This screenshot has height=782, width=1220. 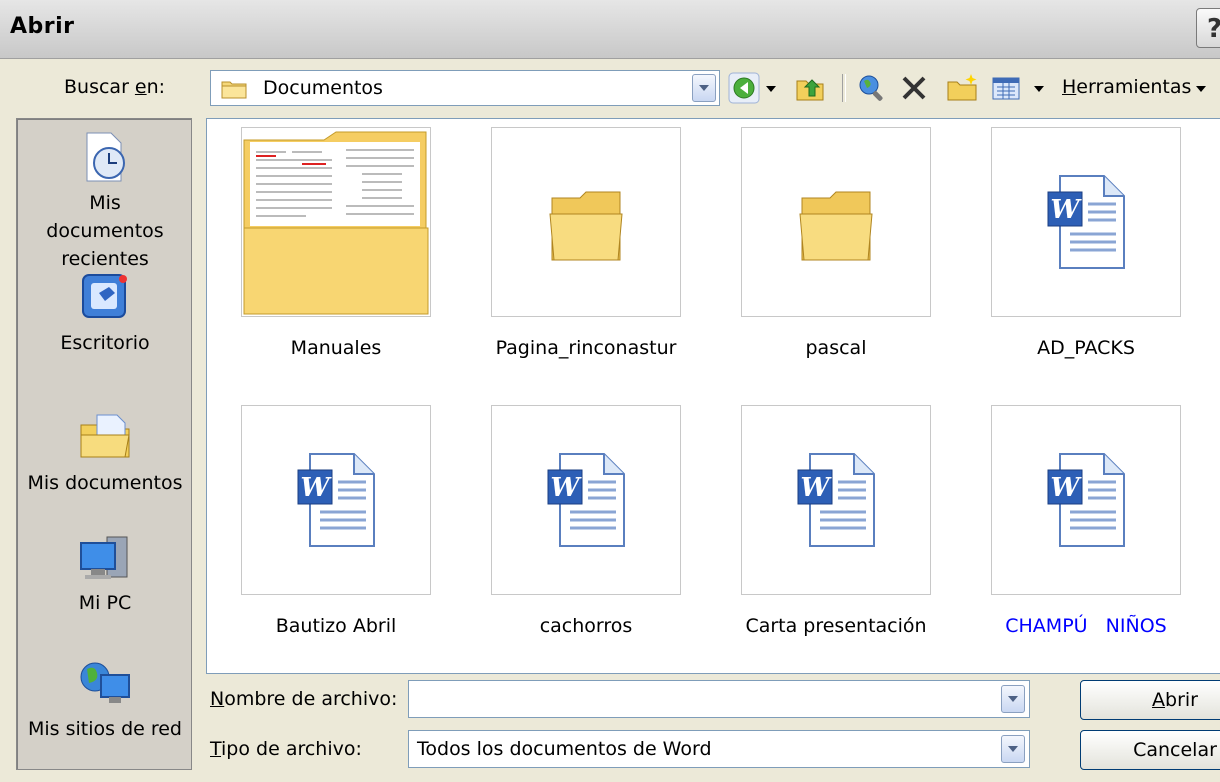 I want to click on lookin-dropdown: Documentos, so click(x=465, y=88).